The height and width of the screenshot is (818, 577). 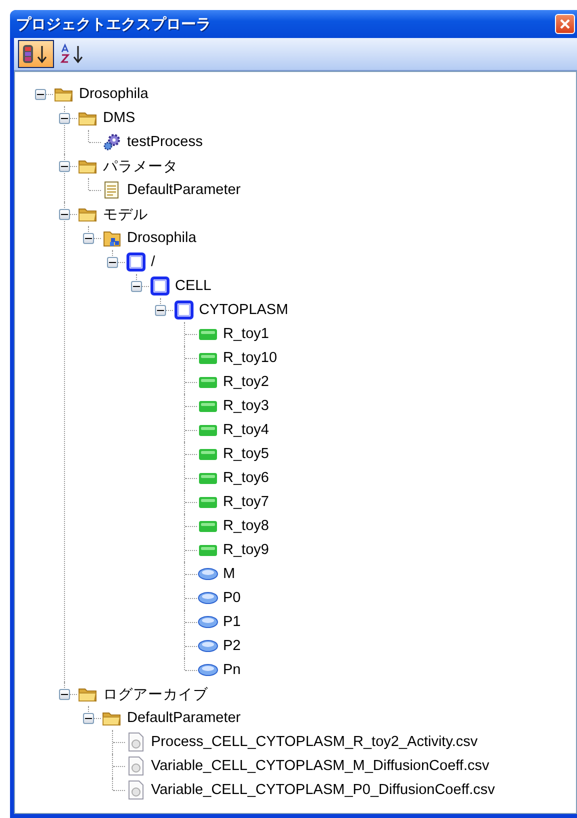 I want to click on close-icon, so click(x=565, y=24).